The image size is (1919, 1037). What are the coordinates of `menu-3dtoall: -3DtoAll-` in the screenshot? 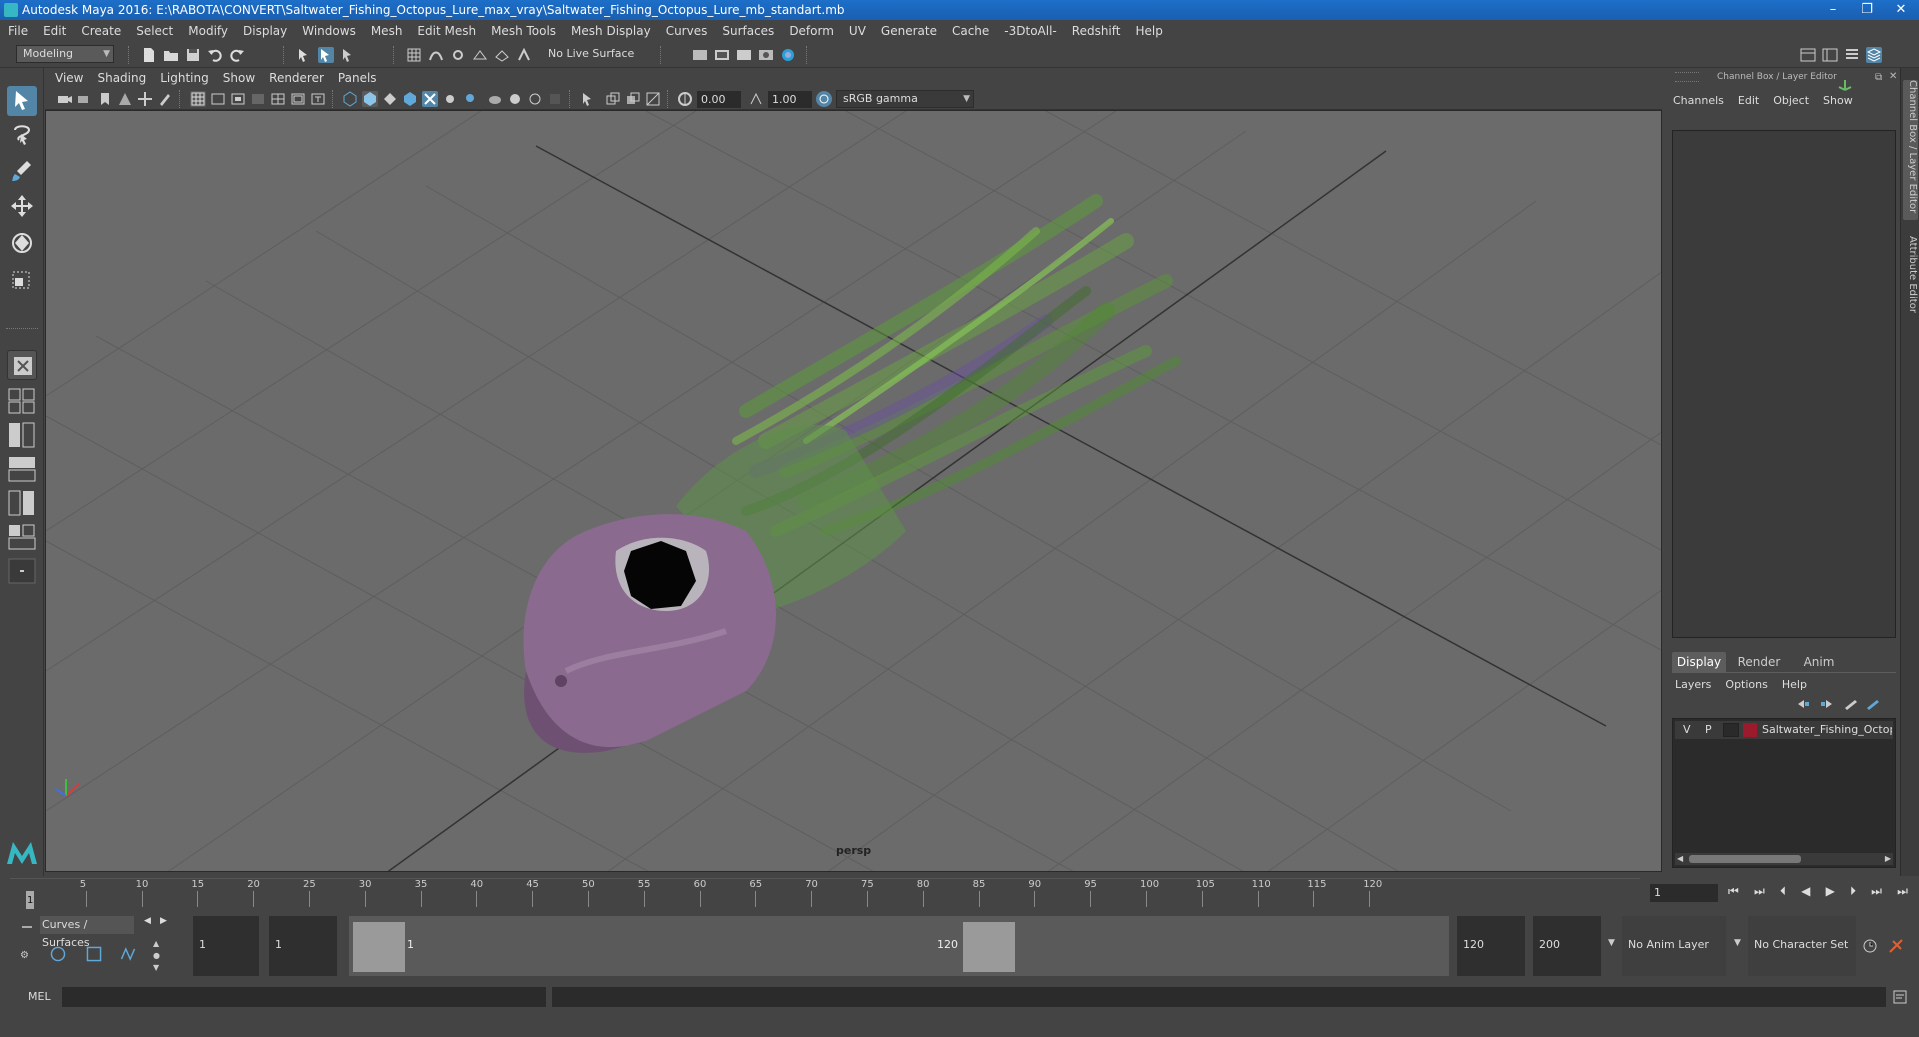 It's located at (1030, 31).